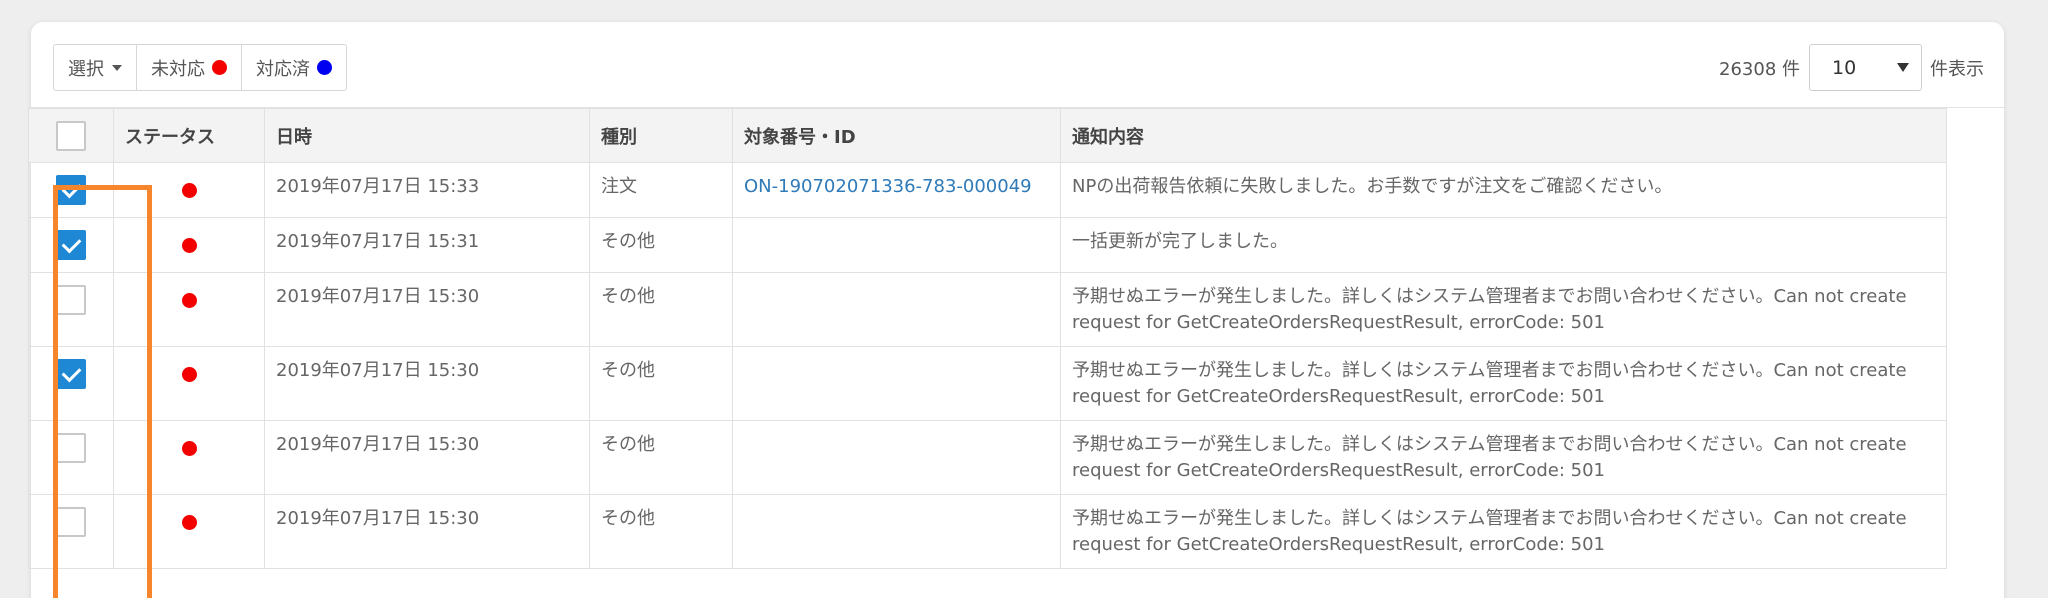 The image size is (2048, 598). I want to click on target-id-link: ON-190702071336-783-000049, so click(888, 186).